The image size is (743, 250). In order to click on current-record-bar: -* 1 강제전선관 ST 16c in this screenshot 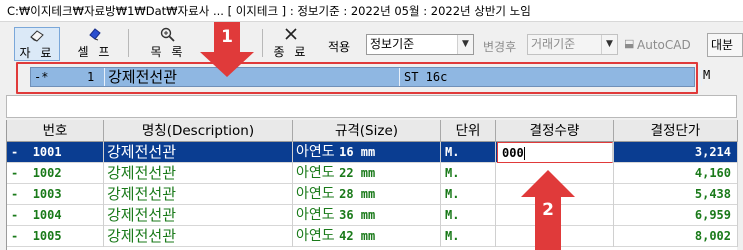, I will do `click(366, 77)`.